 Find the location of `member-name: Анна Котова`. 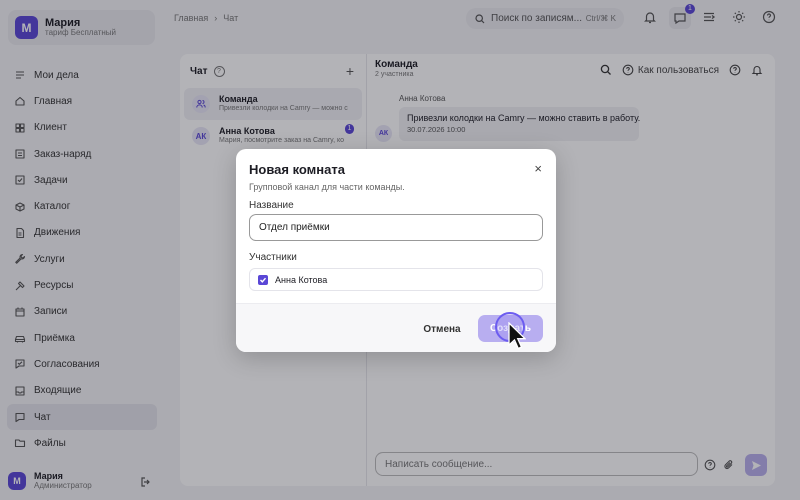

member-name: Анна Котова is located at coordinates (301, 279).